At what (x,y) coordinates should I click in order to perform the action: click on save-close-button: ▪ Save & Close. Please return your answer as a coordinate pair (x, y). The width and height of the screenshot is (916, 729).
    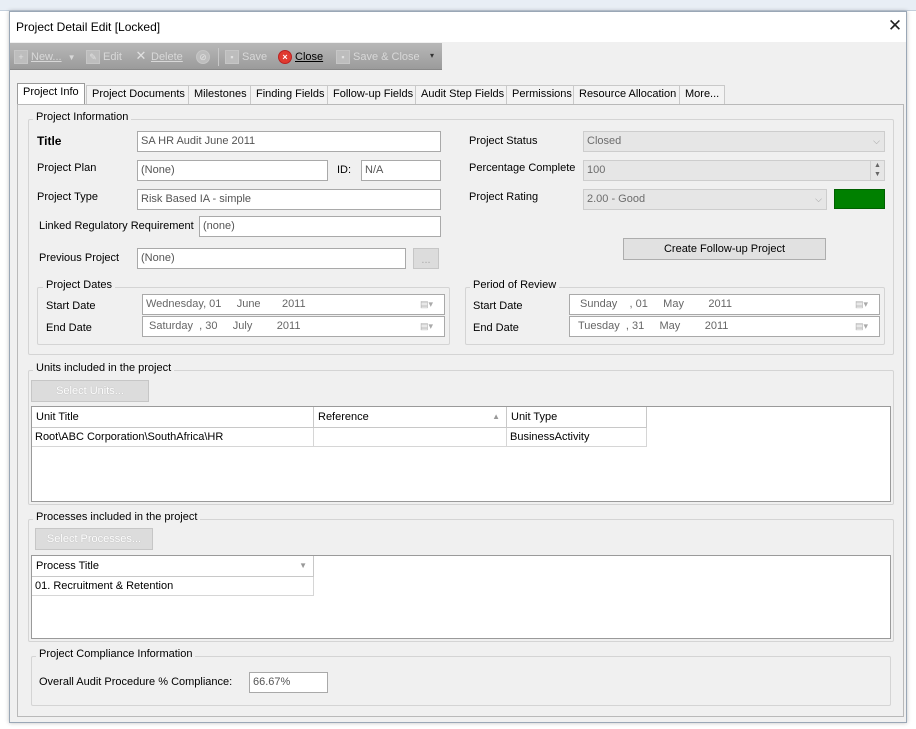
    Looking at the image, I should click on (378, 57).